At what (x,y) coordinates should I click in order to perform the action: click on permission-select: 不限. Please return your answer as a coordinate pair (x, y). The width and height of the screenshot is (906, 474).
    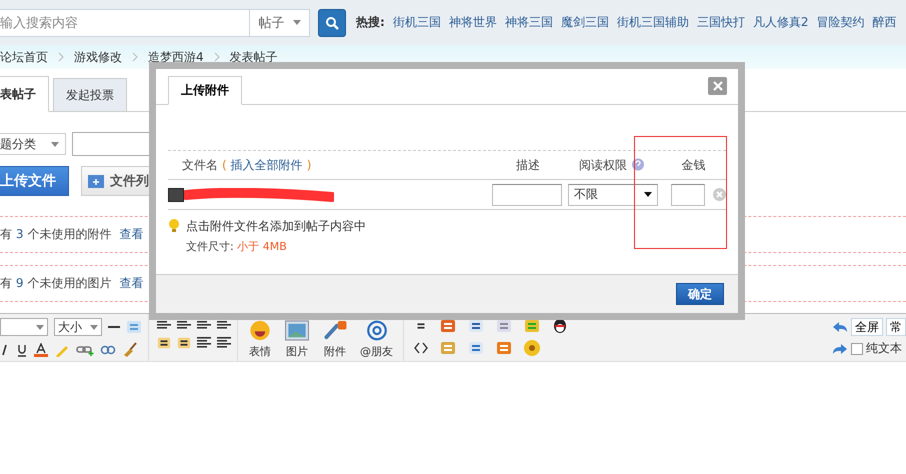
    Looking at the image, I should click on (613, 195).